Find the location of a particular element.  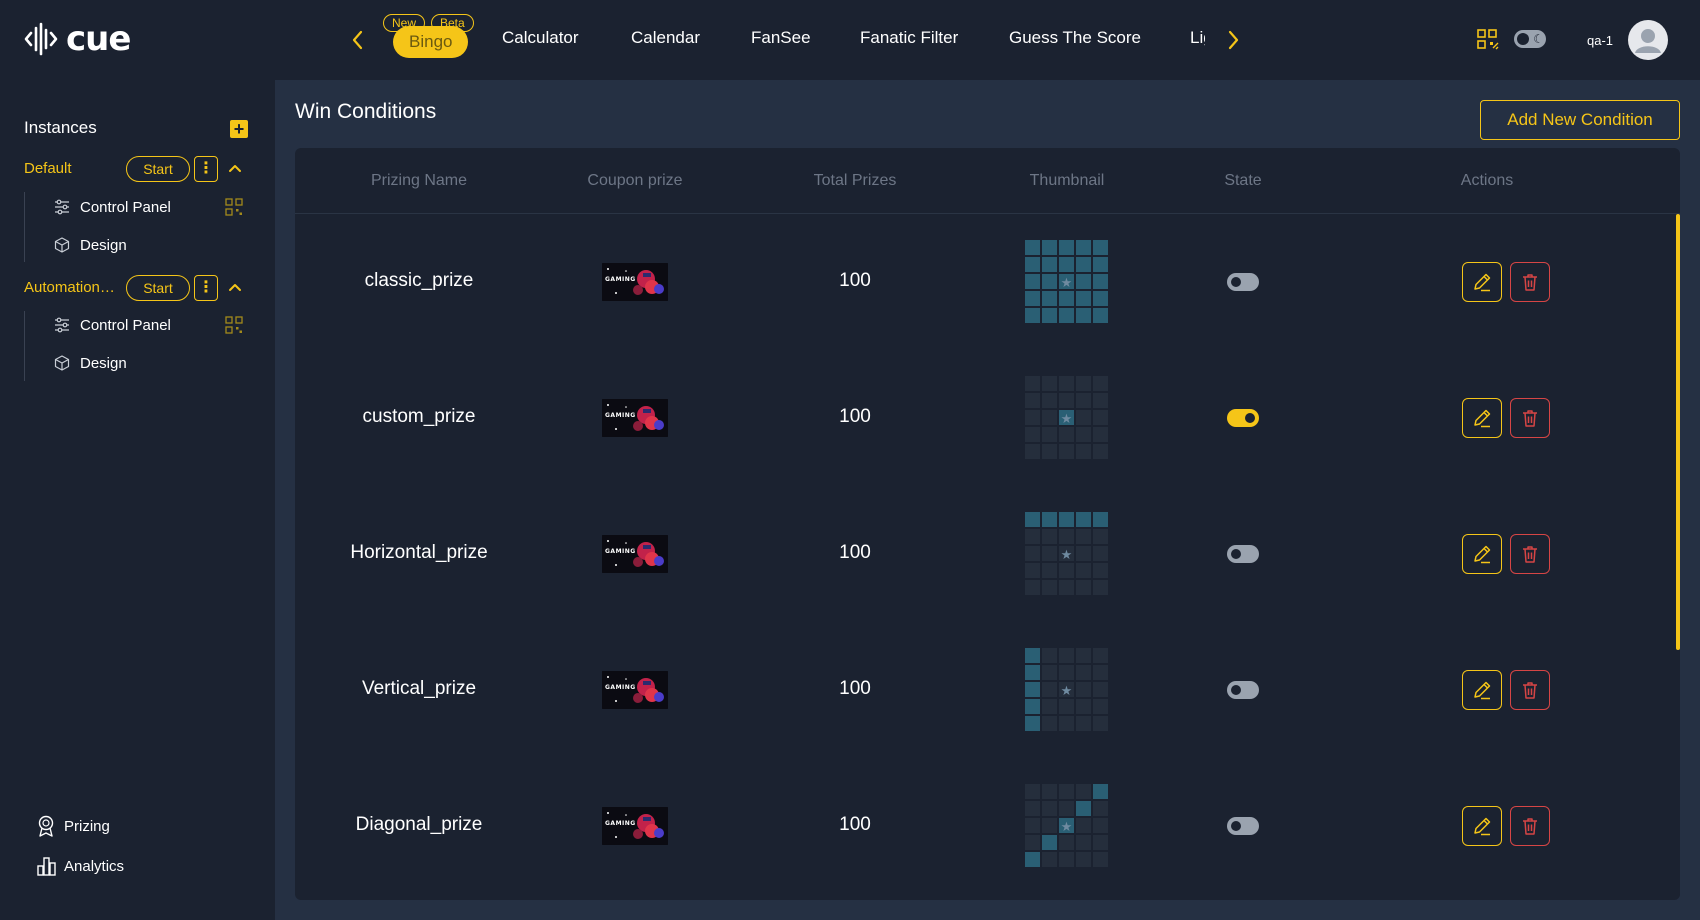

tab-lig: Lig is located at coordinates (1197, 38).